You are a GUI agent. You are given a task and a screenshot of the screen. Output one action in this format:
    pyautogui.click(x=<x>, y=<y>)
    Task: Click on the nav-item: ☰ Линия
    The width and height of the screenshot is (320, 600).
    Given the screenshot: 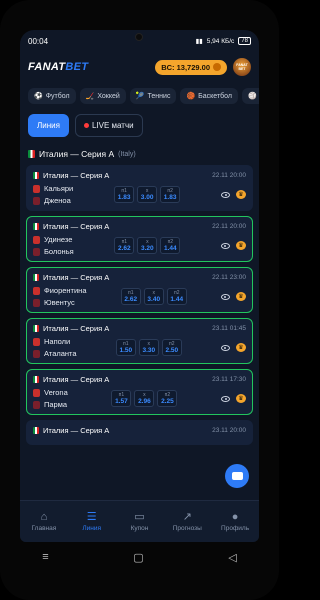 What is the action you would take?
    pyautogui.click(x=92, y=521)
    